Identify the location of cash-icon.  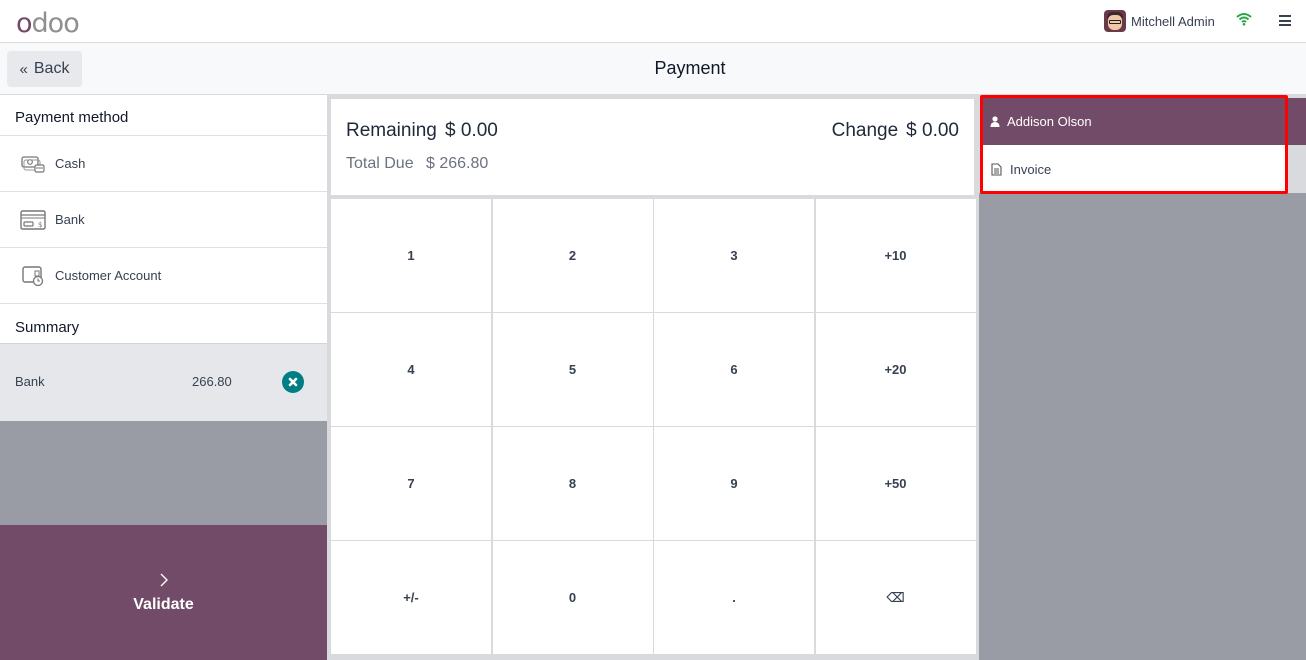
(33, 164).